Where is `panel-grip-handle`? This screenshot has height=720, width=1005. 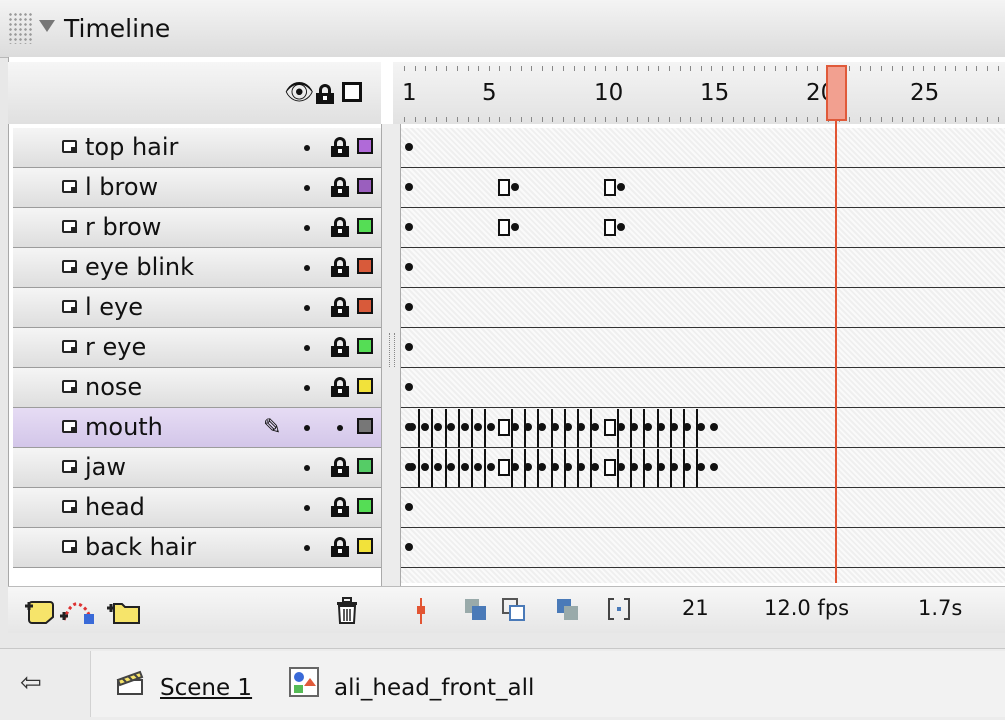 panel-grip-handle is located at coordinates (20, 28).